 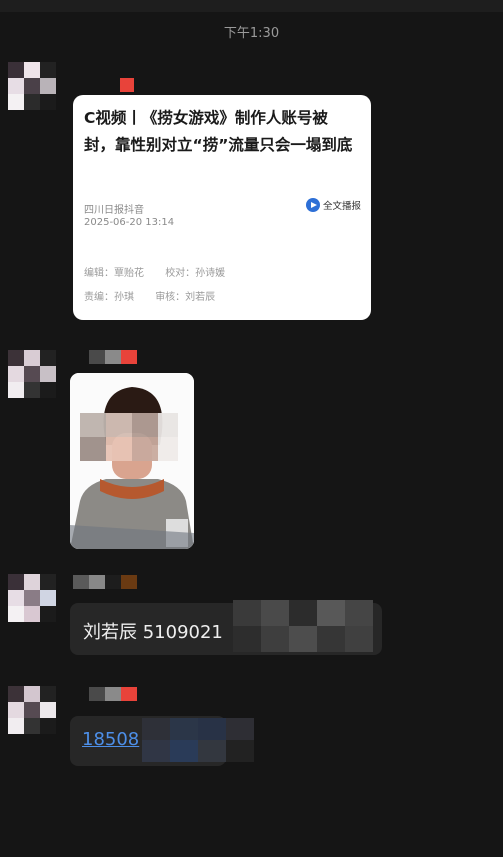 What do you see at coordinates (218, 131) in the screenshot?
I see `article-title: C视频丨《捞女游戏》制作人账号被封，靠性别对立“捞”流量只会一塌到底` at bounding box center [218, 131].